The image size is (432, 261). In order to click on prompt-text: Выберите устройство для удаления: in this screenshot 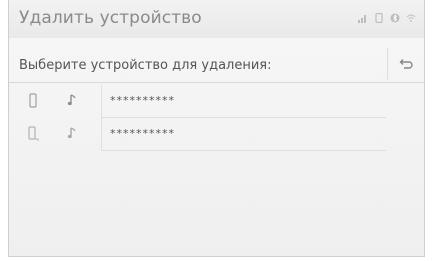, I will do `click(145, 65)`.